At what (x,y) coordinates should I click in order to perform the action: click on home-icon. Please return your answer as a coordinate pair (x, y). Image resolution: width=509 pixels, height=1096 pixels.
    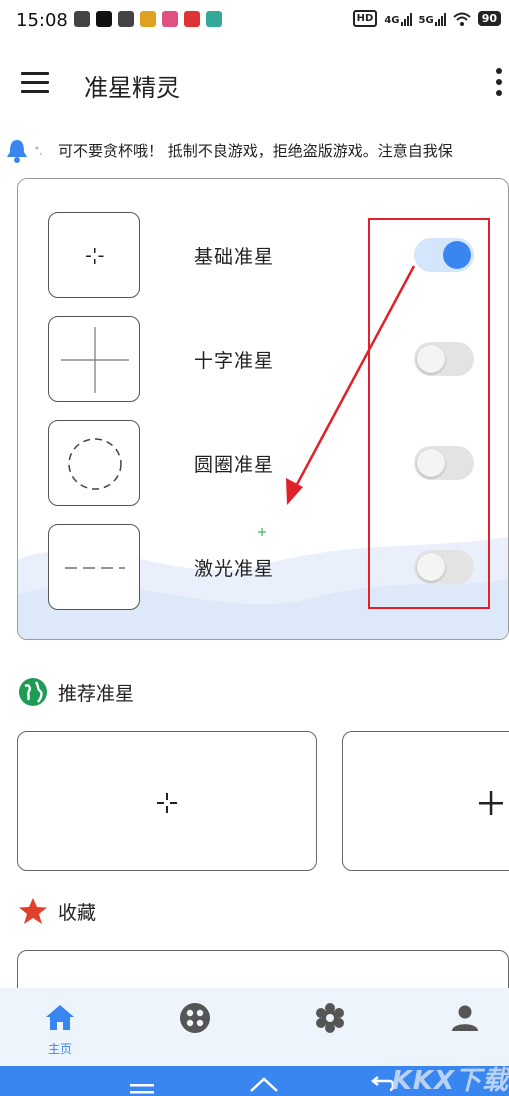
    Looking at the image, I should click on (60, 1017).